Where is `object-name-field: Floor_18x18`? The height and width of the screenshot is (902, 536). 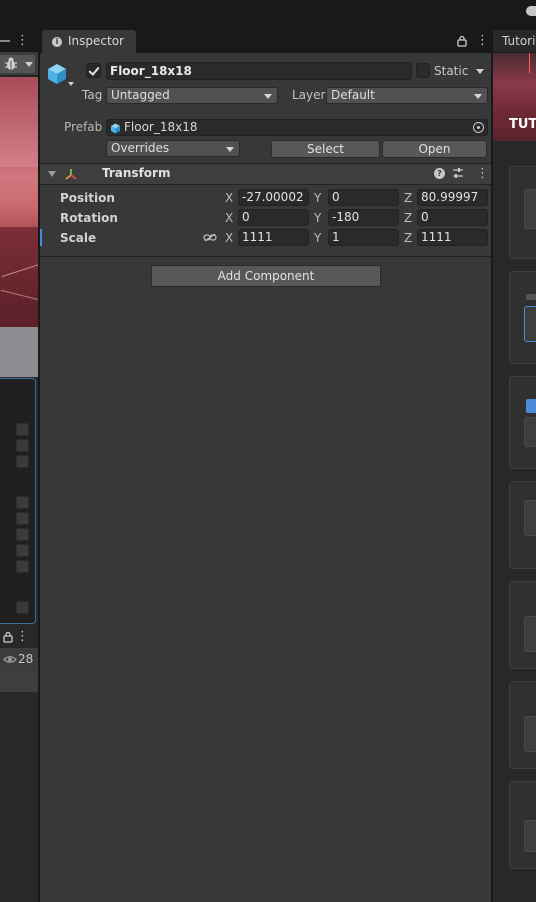 object-name-field: Floor_18x18 is located at coordinates (259, 71).